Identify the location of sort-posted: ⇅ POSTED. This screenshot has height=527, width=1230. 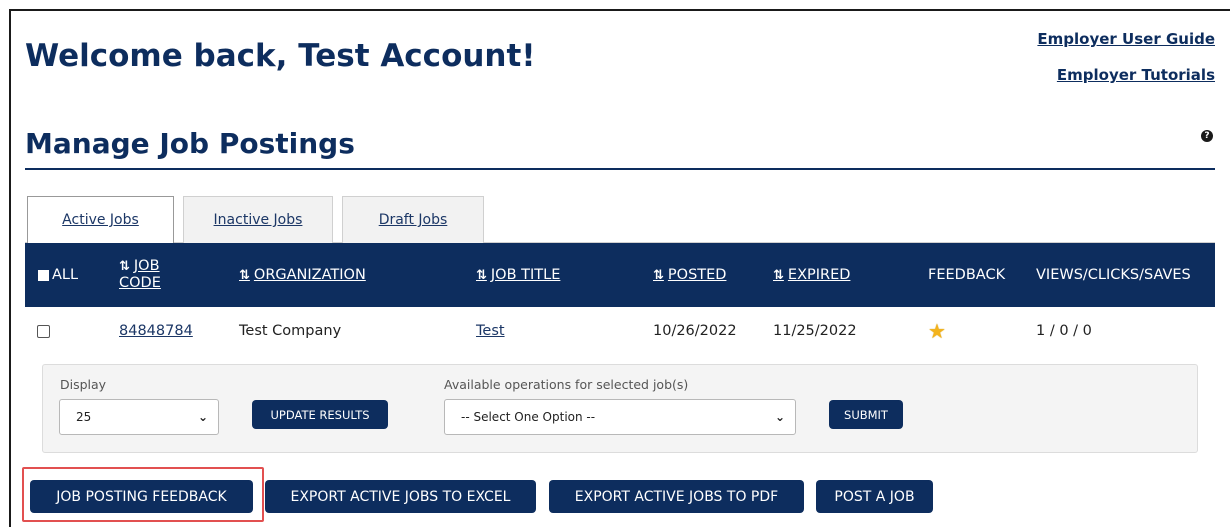
(689, 275).